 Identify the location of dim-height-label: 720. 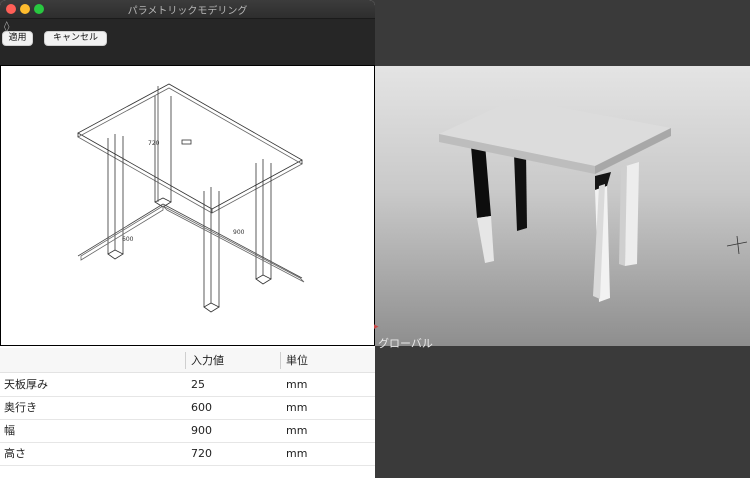
(154, 143).